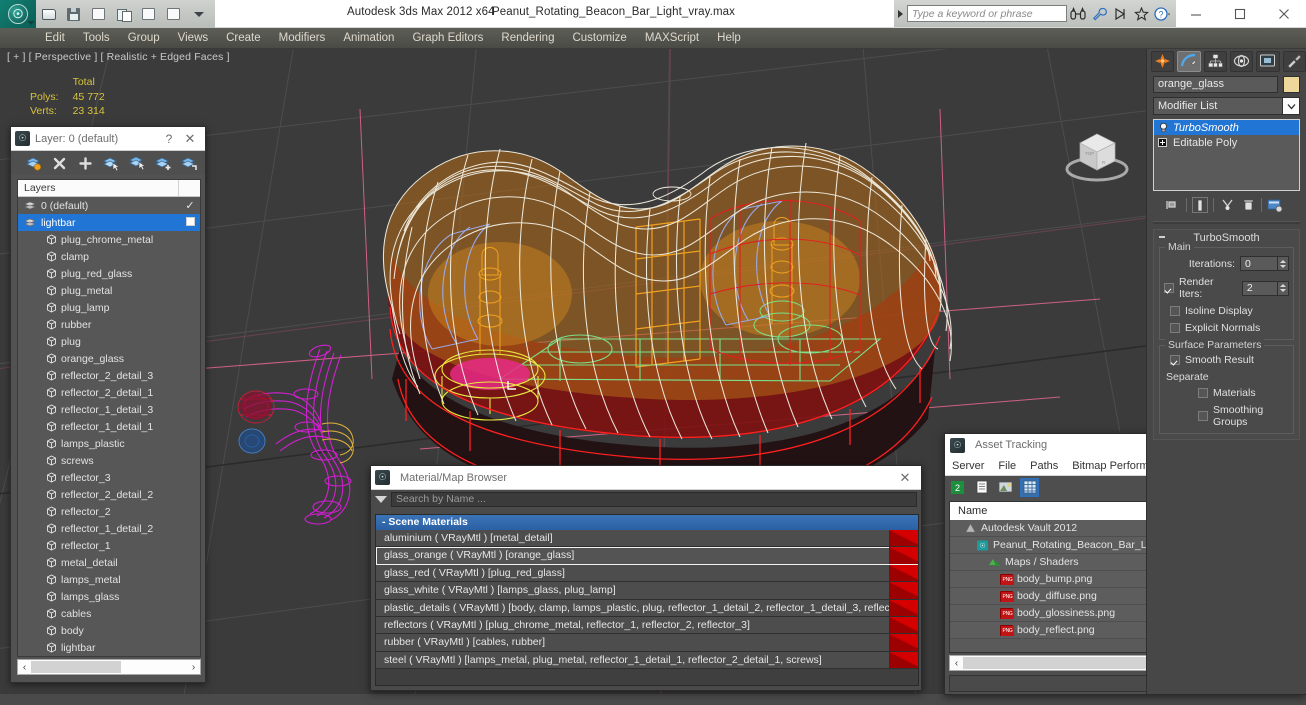 The width and height of the screenshot is (1306, 705). What do you see at coordinates (1057, 511) in the screenshot?
I see `column-header-name: Name` at bounding box center [1057, 511].